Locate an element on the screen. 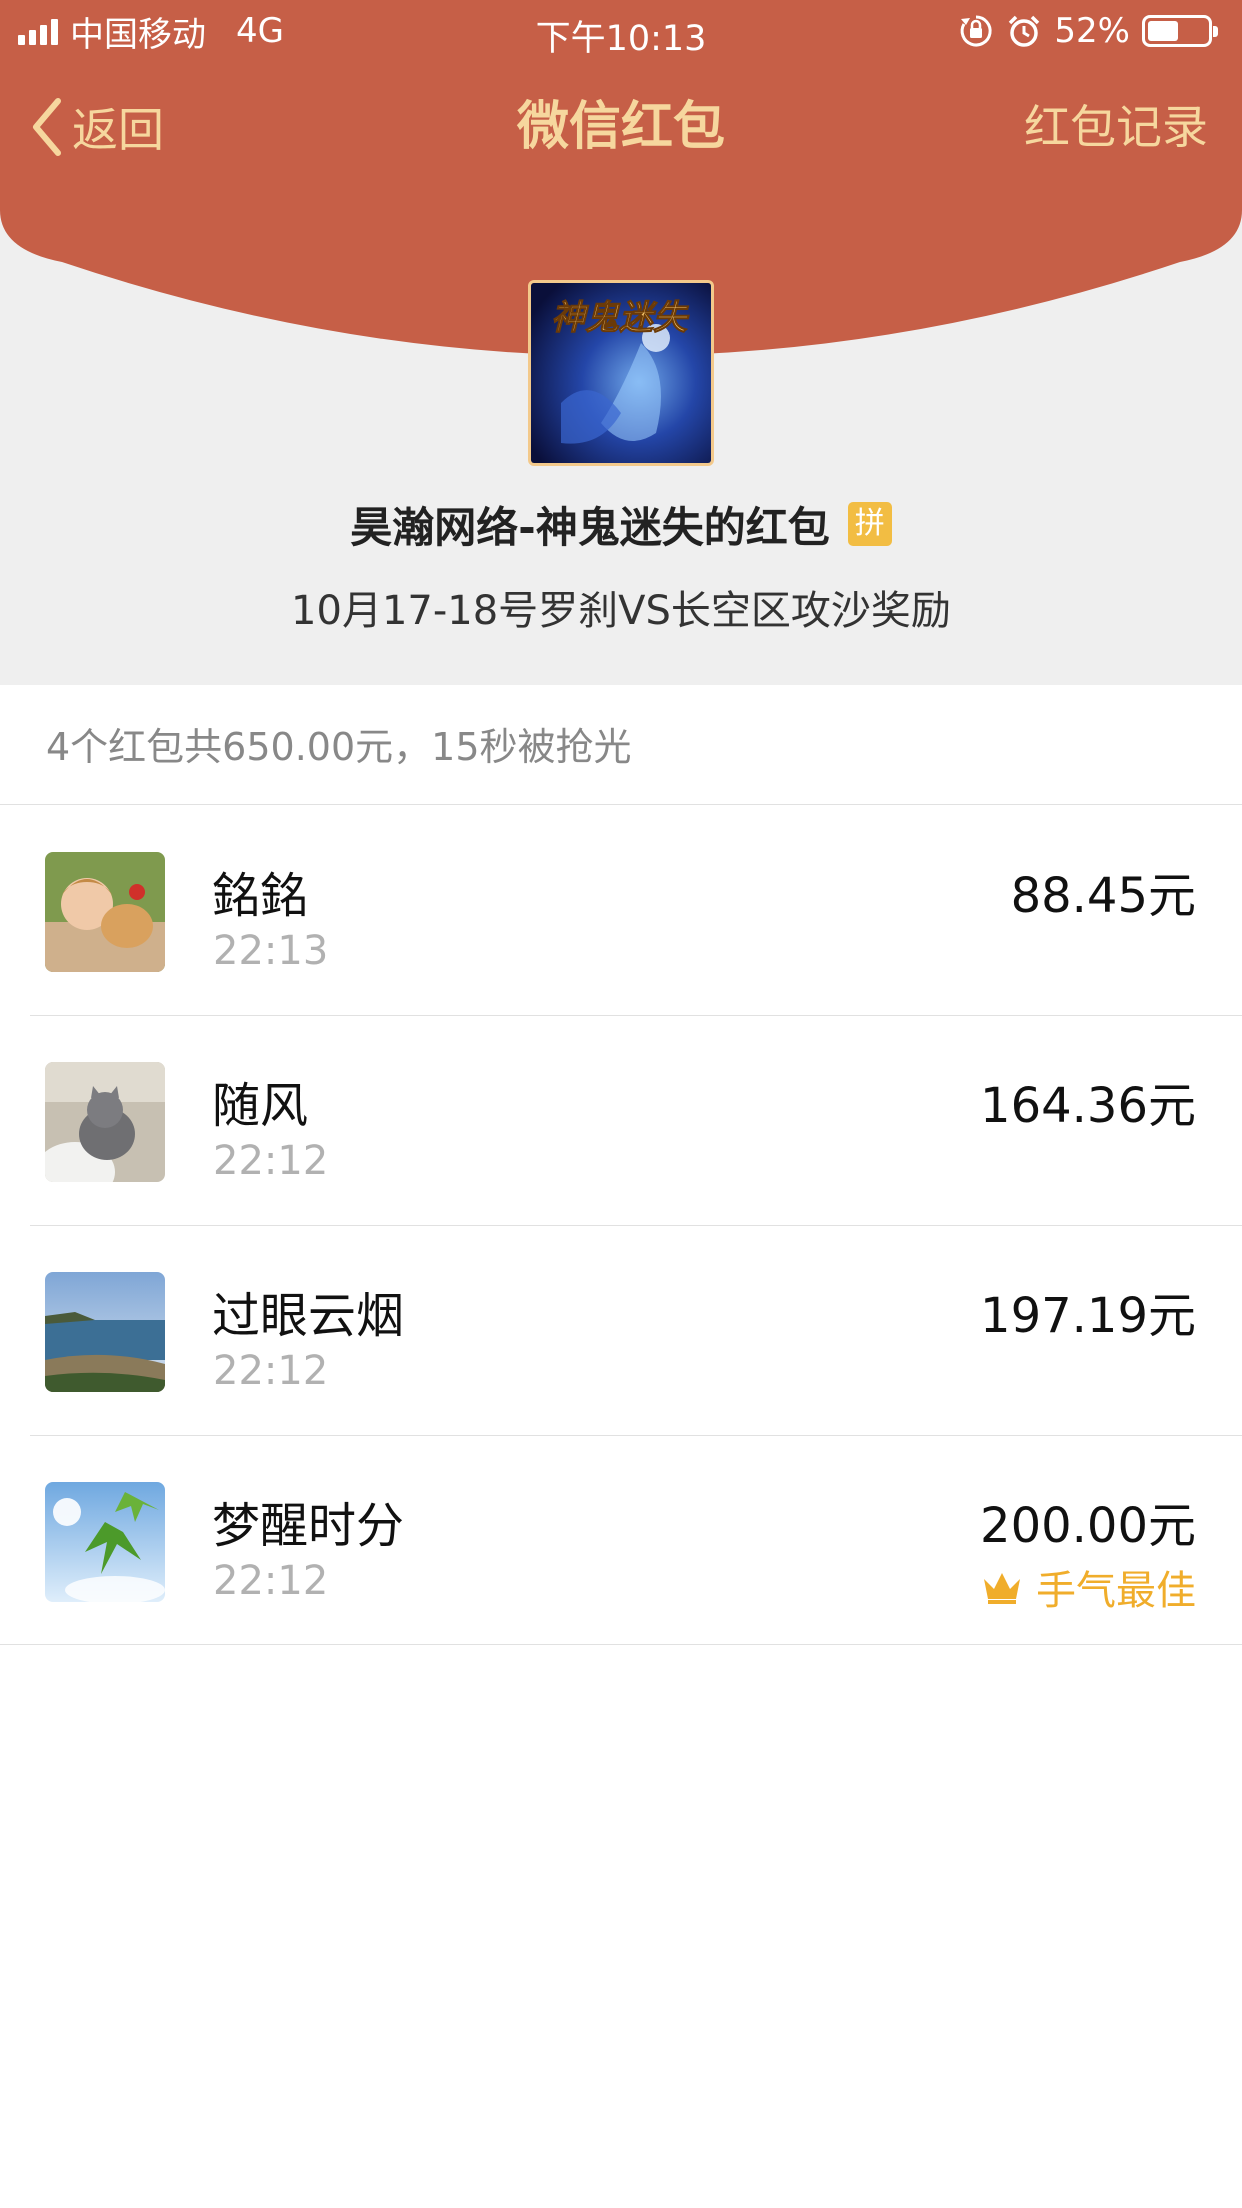 The image size is (1242, 2208). alarm-icon is located at coordinates (1024, 31).